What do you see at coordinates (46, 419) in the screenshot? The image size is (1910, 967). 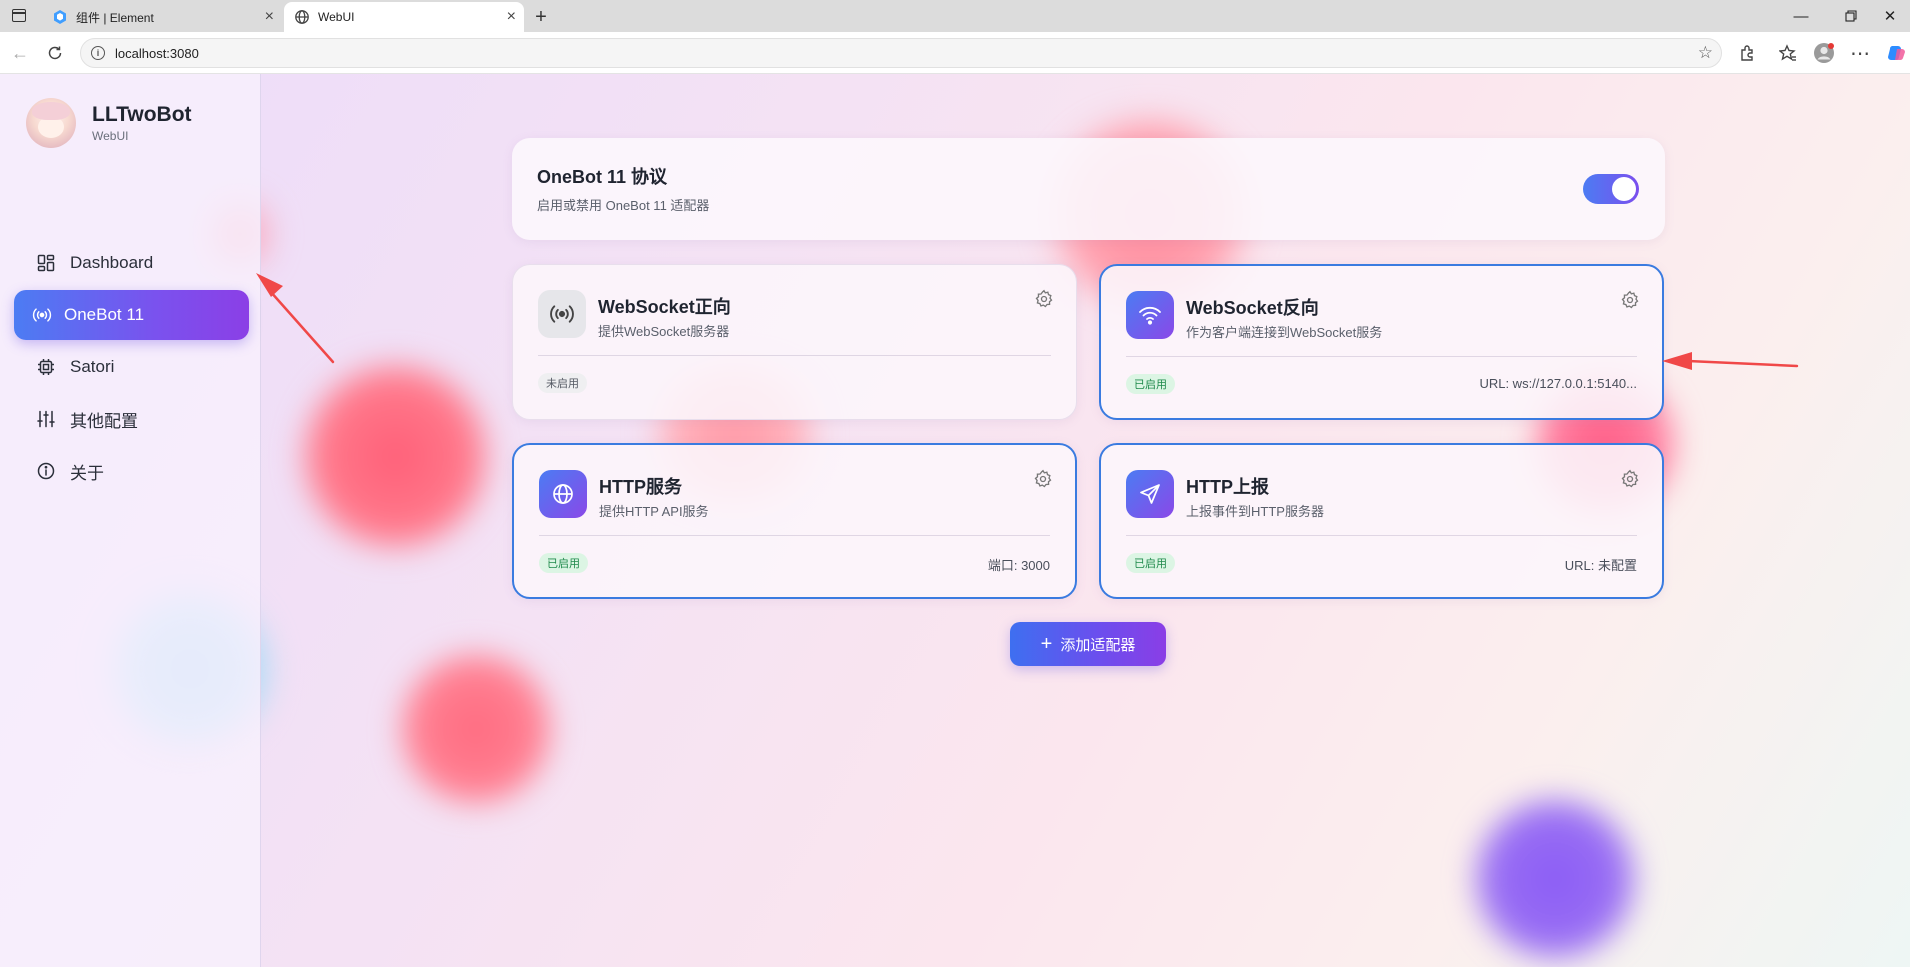 I see `sliders-icon` at bounding box center [46, 419].